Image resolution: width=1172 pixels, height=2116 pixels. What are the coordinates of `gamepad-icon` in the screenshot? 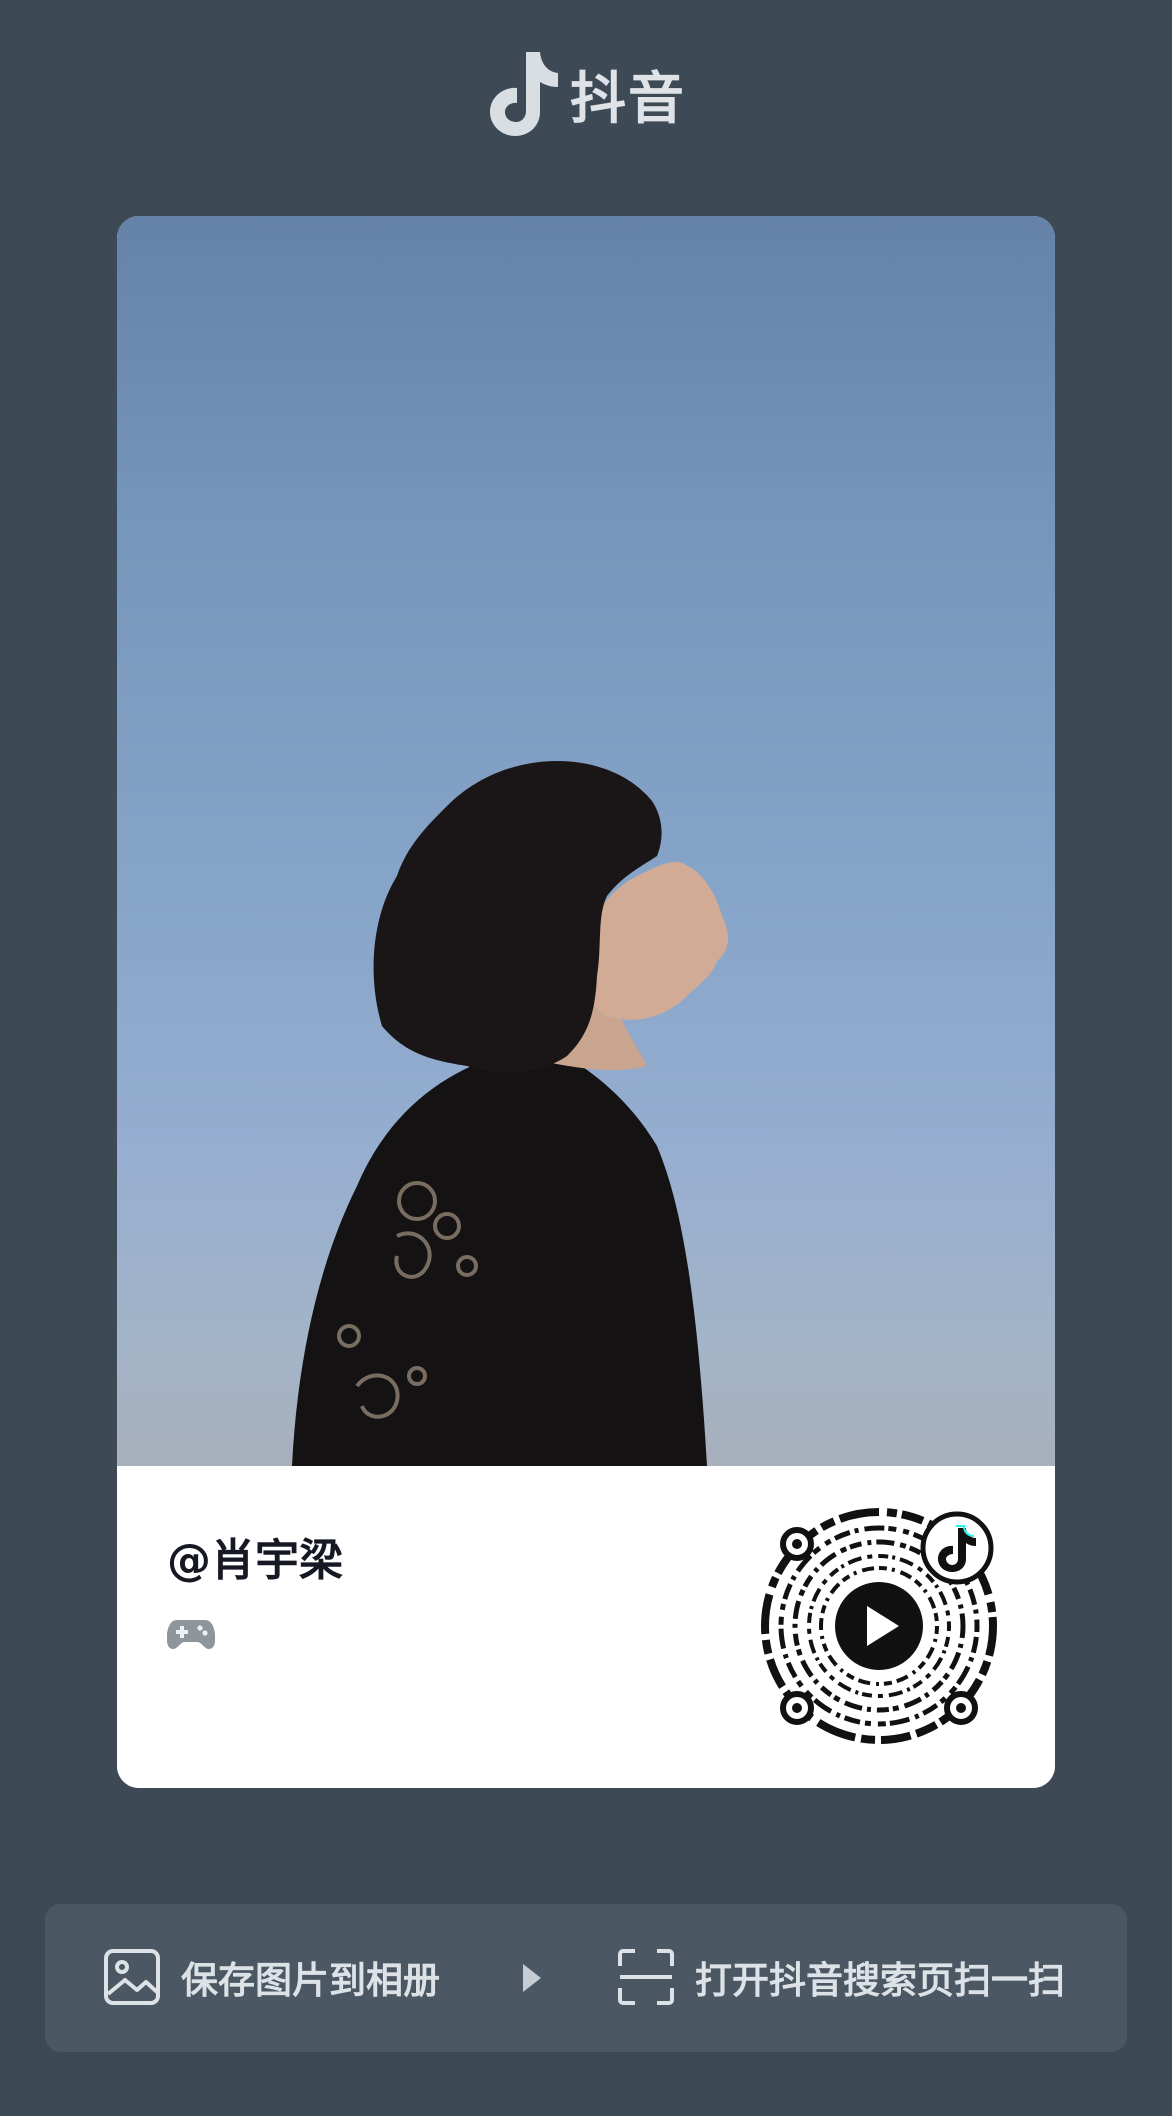 It's located at (191, 1634).